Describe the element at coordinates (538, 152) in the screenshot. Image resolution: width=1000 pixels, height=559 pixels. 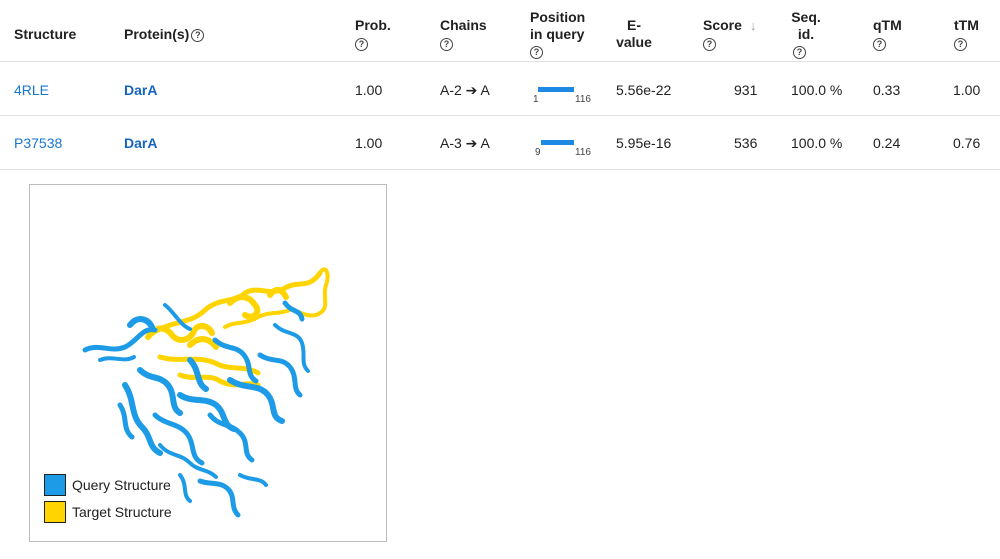
I see `position-start: 9` at that location.